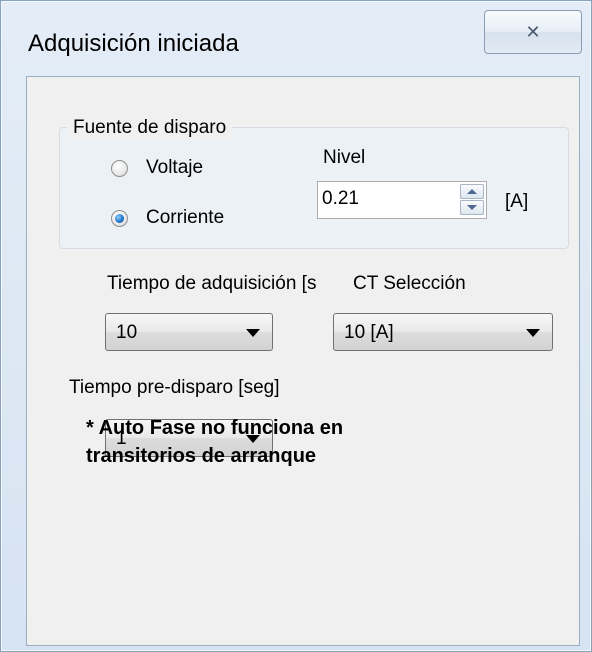 The height and width of the screenshot is (652, 592). I want to click on level-spinbox: 0.21, so click(402, 200).